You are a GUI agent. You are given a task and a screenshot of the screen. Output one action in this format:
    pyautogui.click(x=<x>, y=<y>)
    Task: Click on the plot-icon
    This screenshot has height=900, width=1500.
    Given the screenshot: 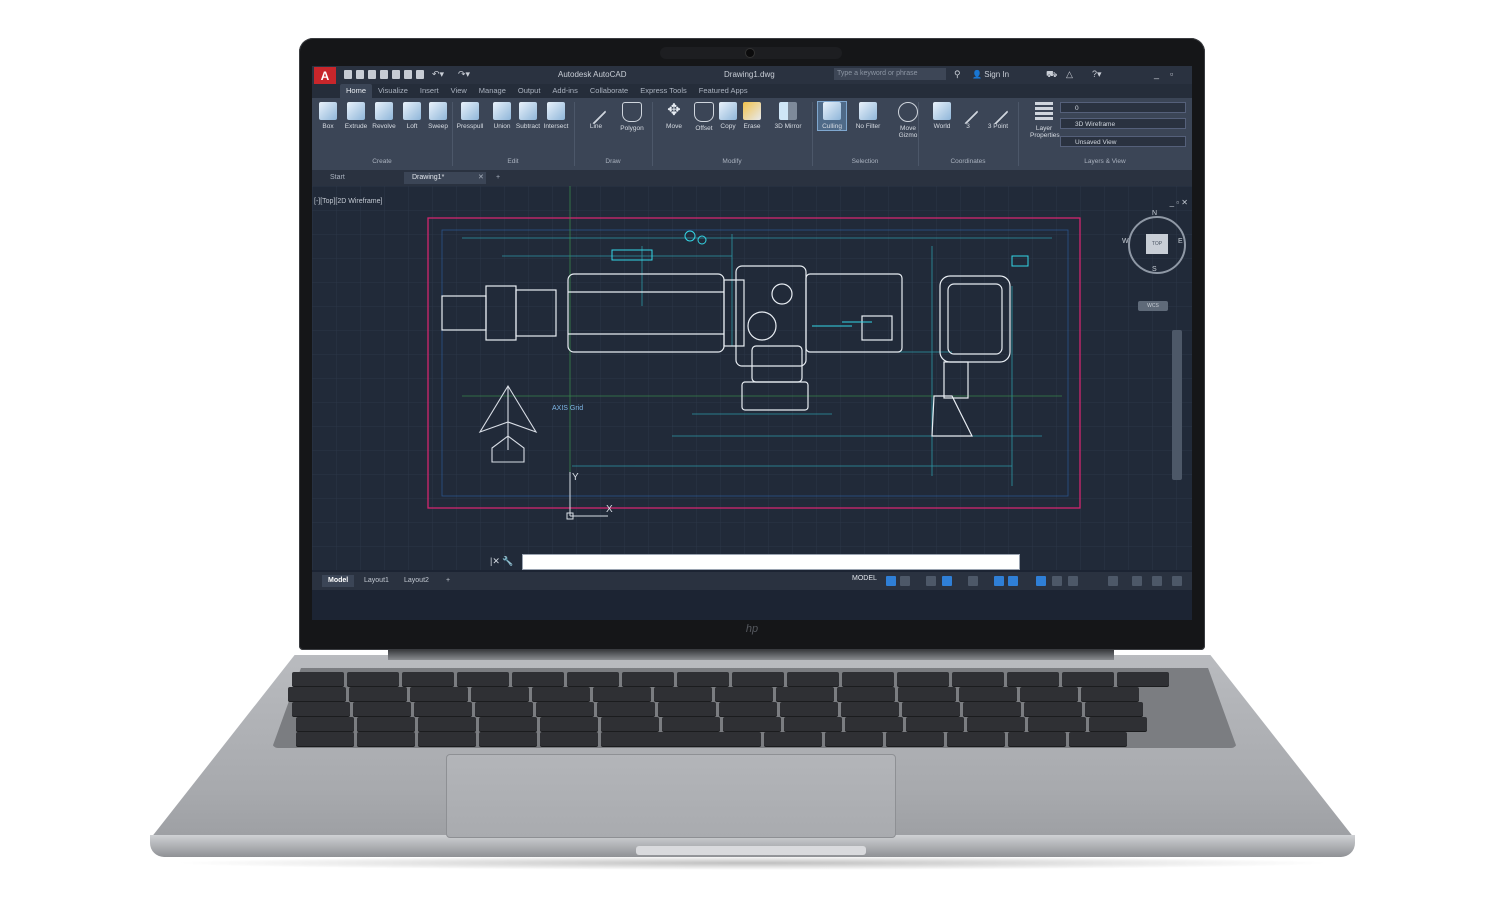 What is the action you would take?
    pyautogui.click(x=420, y=74)
    